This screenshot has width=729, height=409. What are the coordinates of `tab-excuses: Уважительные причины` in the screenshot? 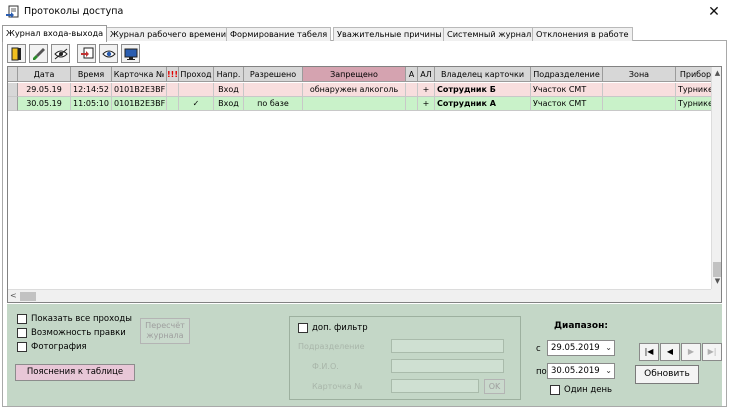 It's located at (389, 34).